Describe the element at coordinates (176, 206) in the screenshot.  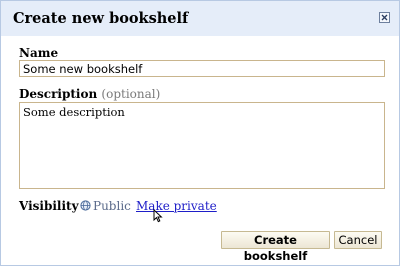
I see `make-private-link: Make private` at that location.